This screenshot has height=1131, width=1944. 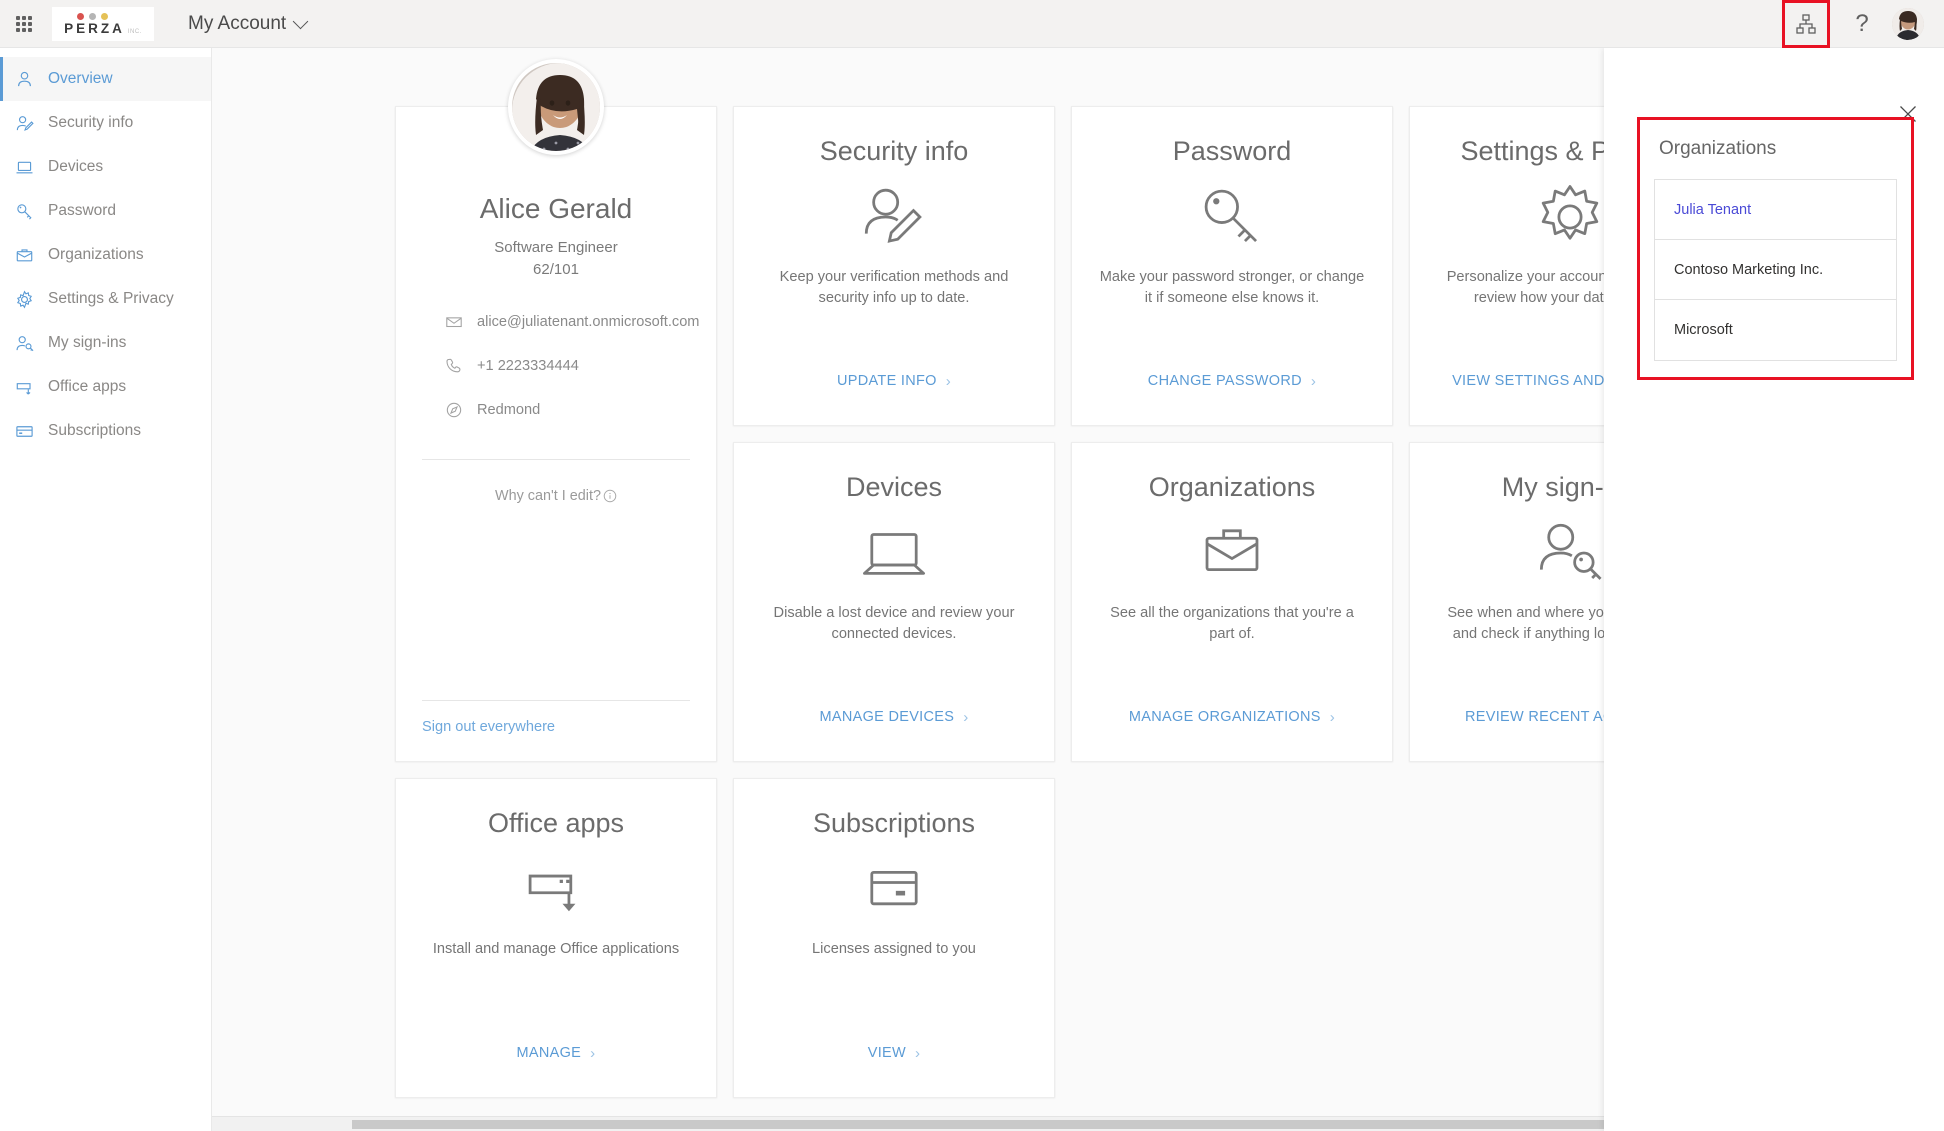 What do you see at coordinates (24, 79) in the screenshot?
I see `person-icon` at bounding box center [24, 79].